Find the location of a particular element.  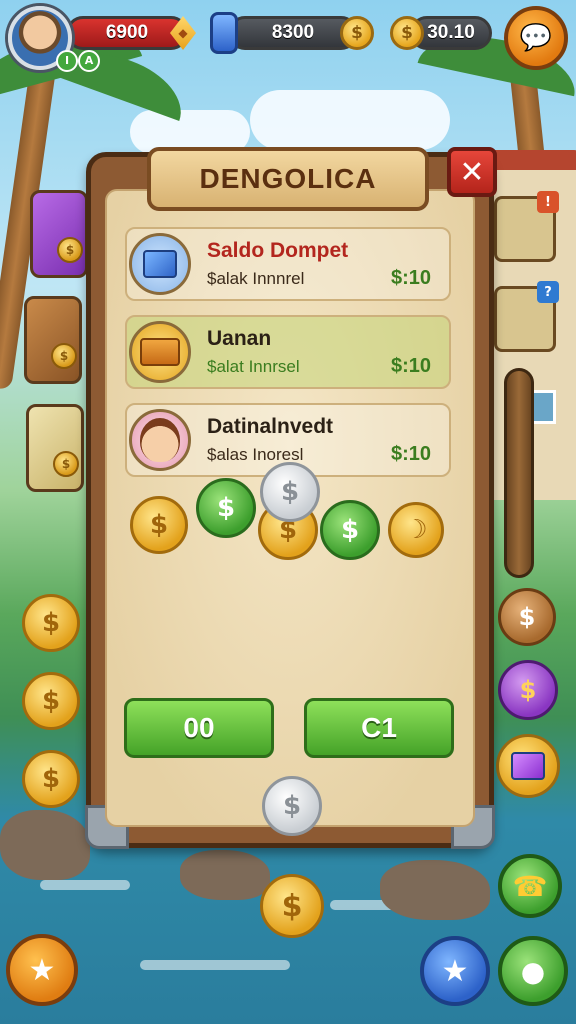

list-item: Saldo Dompet $alak Innnrel $:10 is located at coordinates (288, 264).